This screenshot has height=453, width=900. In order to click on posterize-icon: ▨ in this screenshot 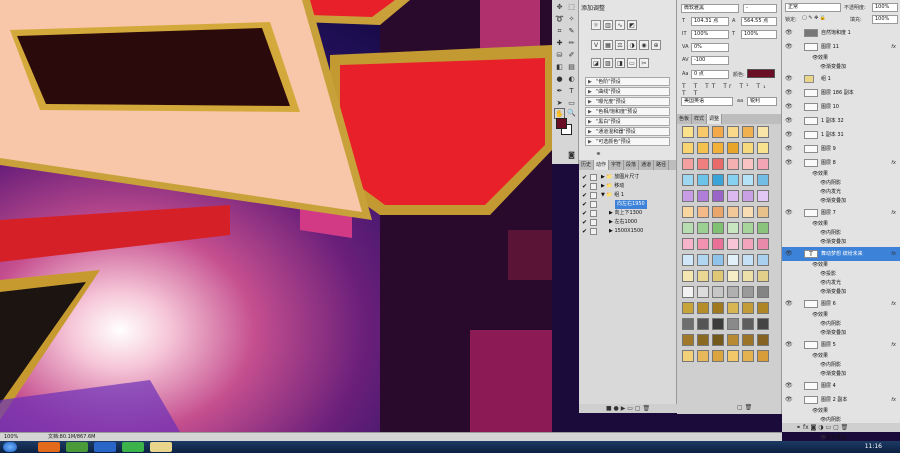, I will do `click(608, 63)`.